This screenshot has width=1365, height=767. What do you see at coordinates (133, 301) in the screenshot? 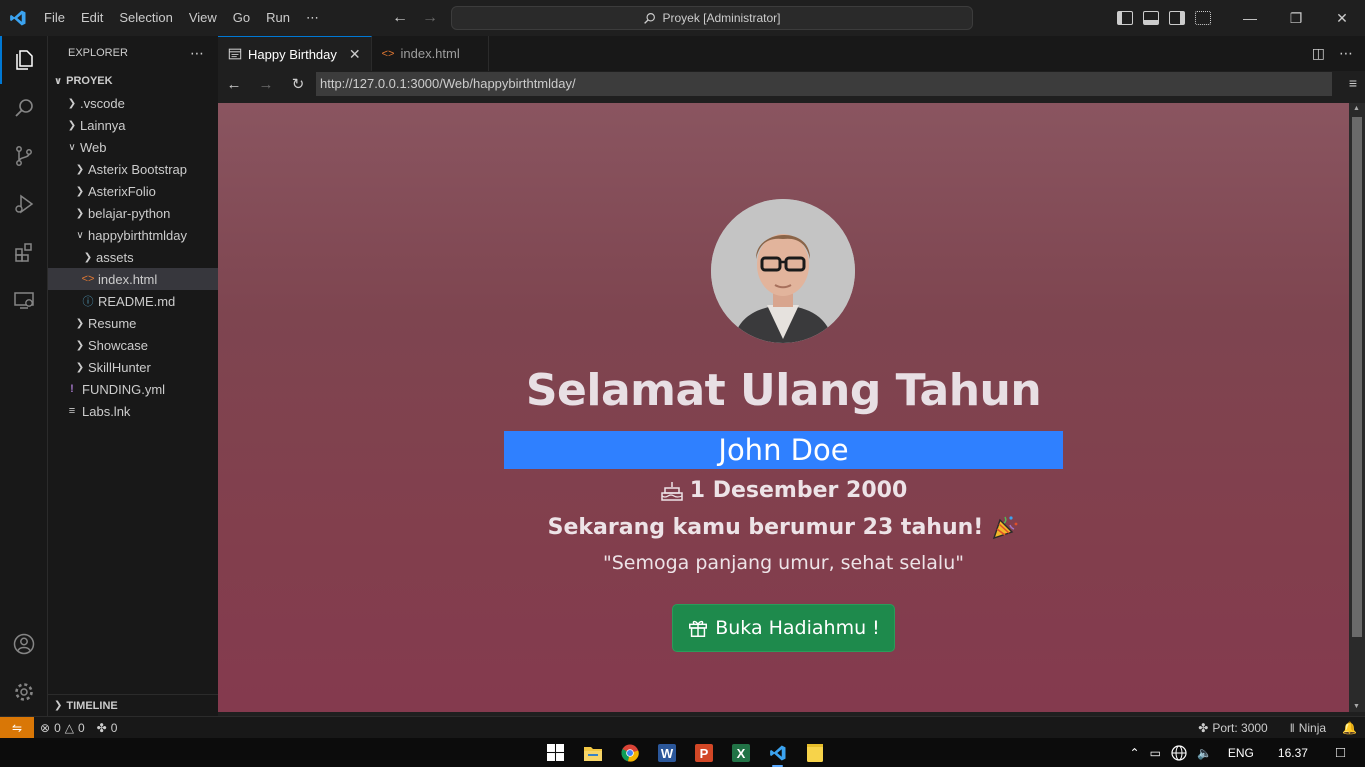
I see `tree-item-readme: ⓘ README.md` at bounding box center [133, 301].